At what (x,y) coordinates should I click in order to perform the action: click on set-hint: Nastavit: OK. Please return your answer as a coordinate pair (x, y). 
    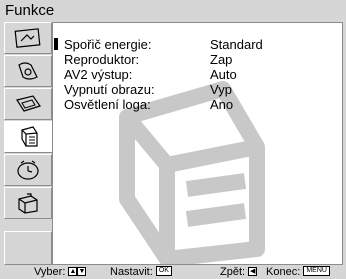
    Looking at the image, I should click on (141, 272).